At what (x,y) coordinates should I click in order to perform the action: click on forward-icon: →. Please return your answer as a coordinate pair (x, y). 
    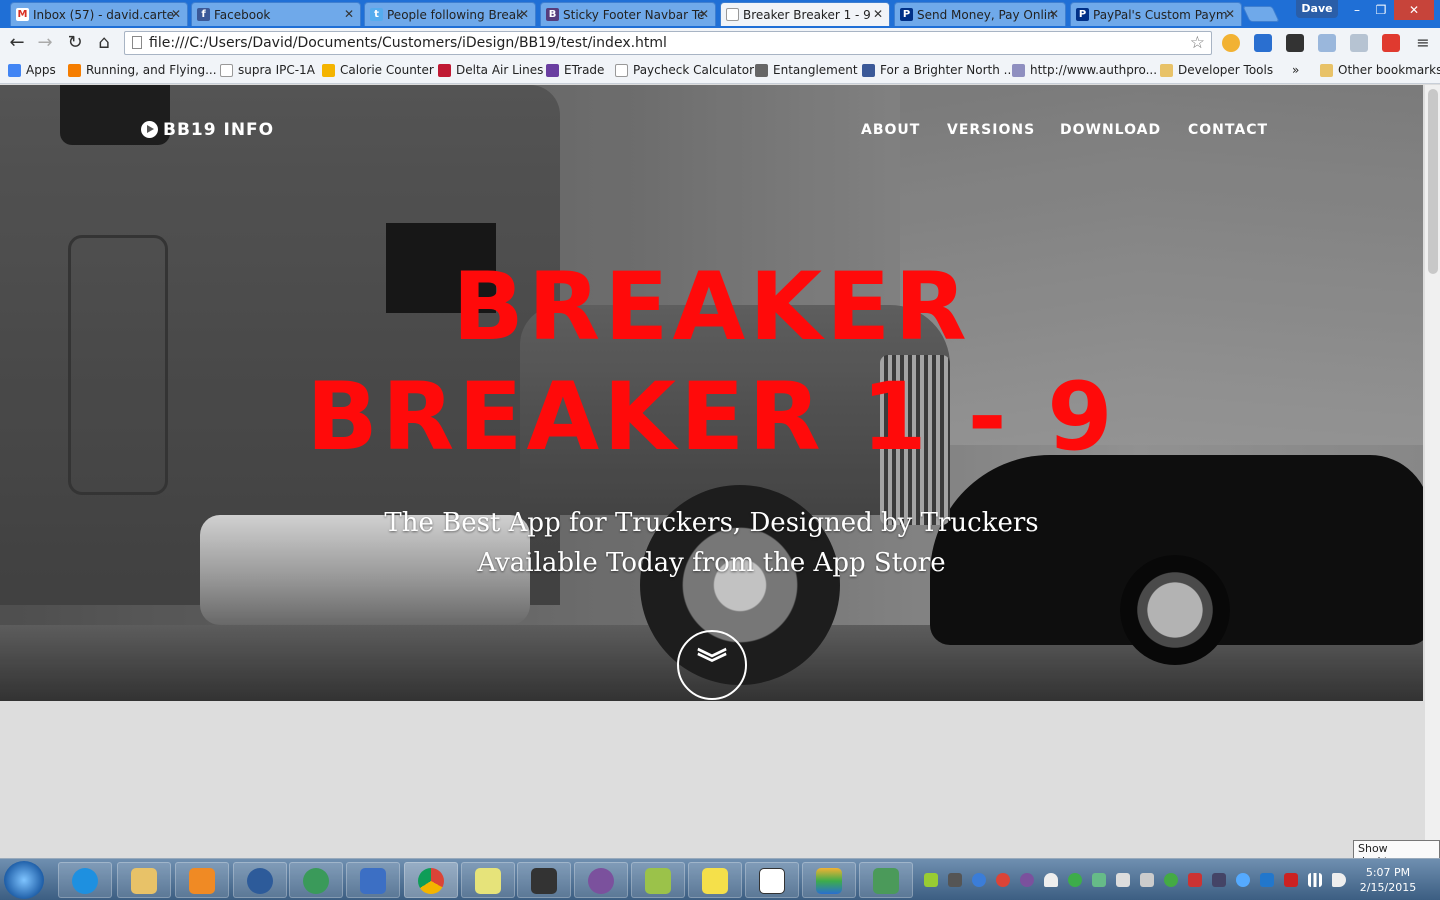
    Looking at the image, I should click on (45, 43).